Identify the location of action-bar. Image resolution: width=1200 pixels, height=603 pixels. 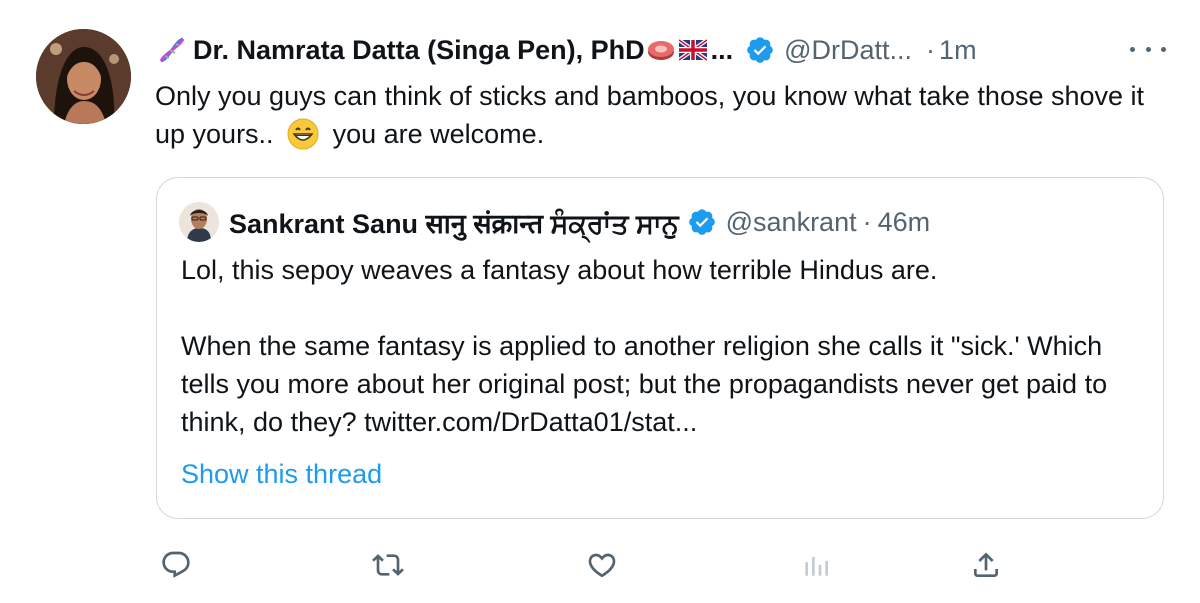
(600, 567).